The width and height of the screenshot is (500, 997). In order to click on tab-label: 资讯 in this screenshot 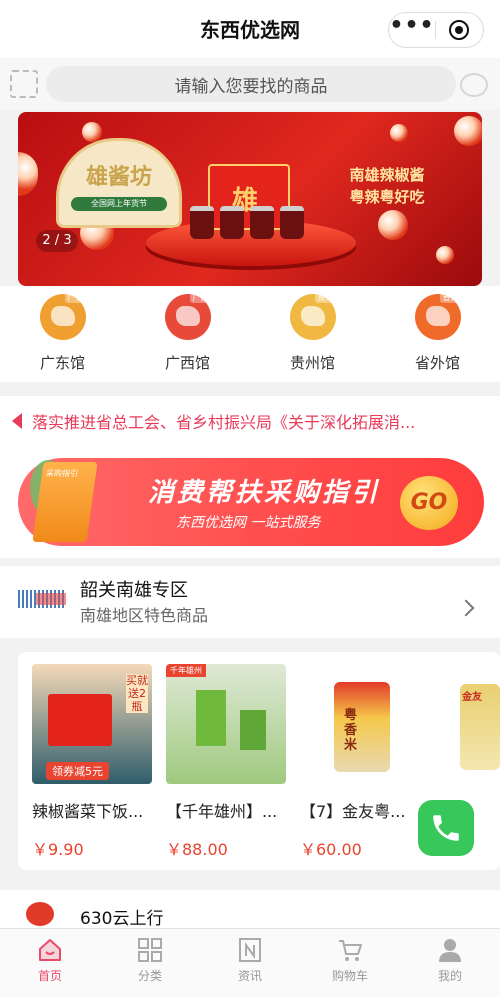, I will do `click(249, 976)`.